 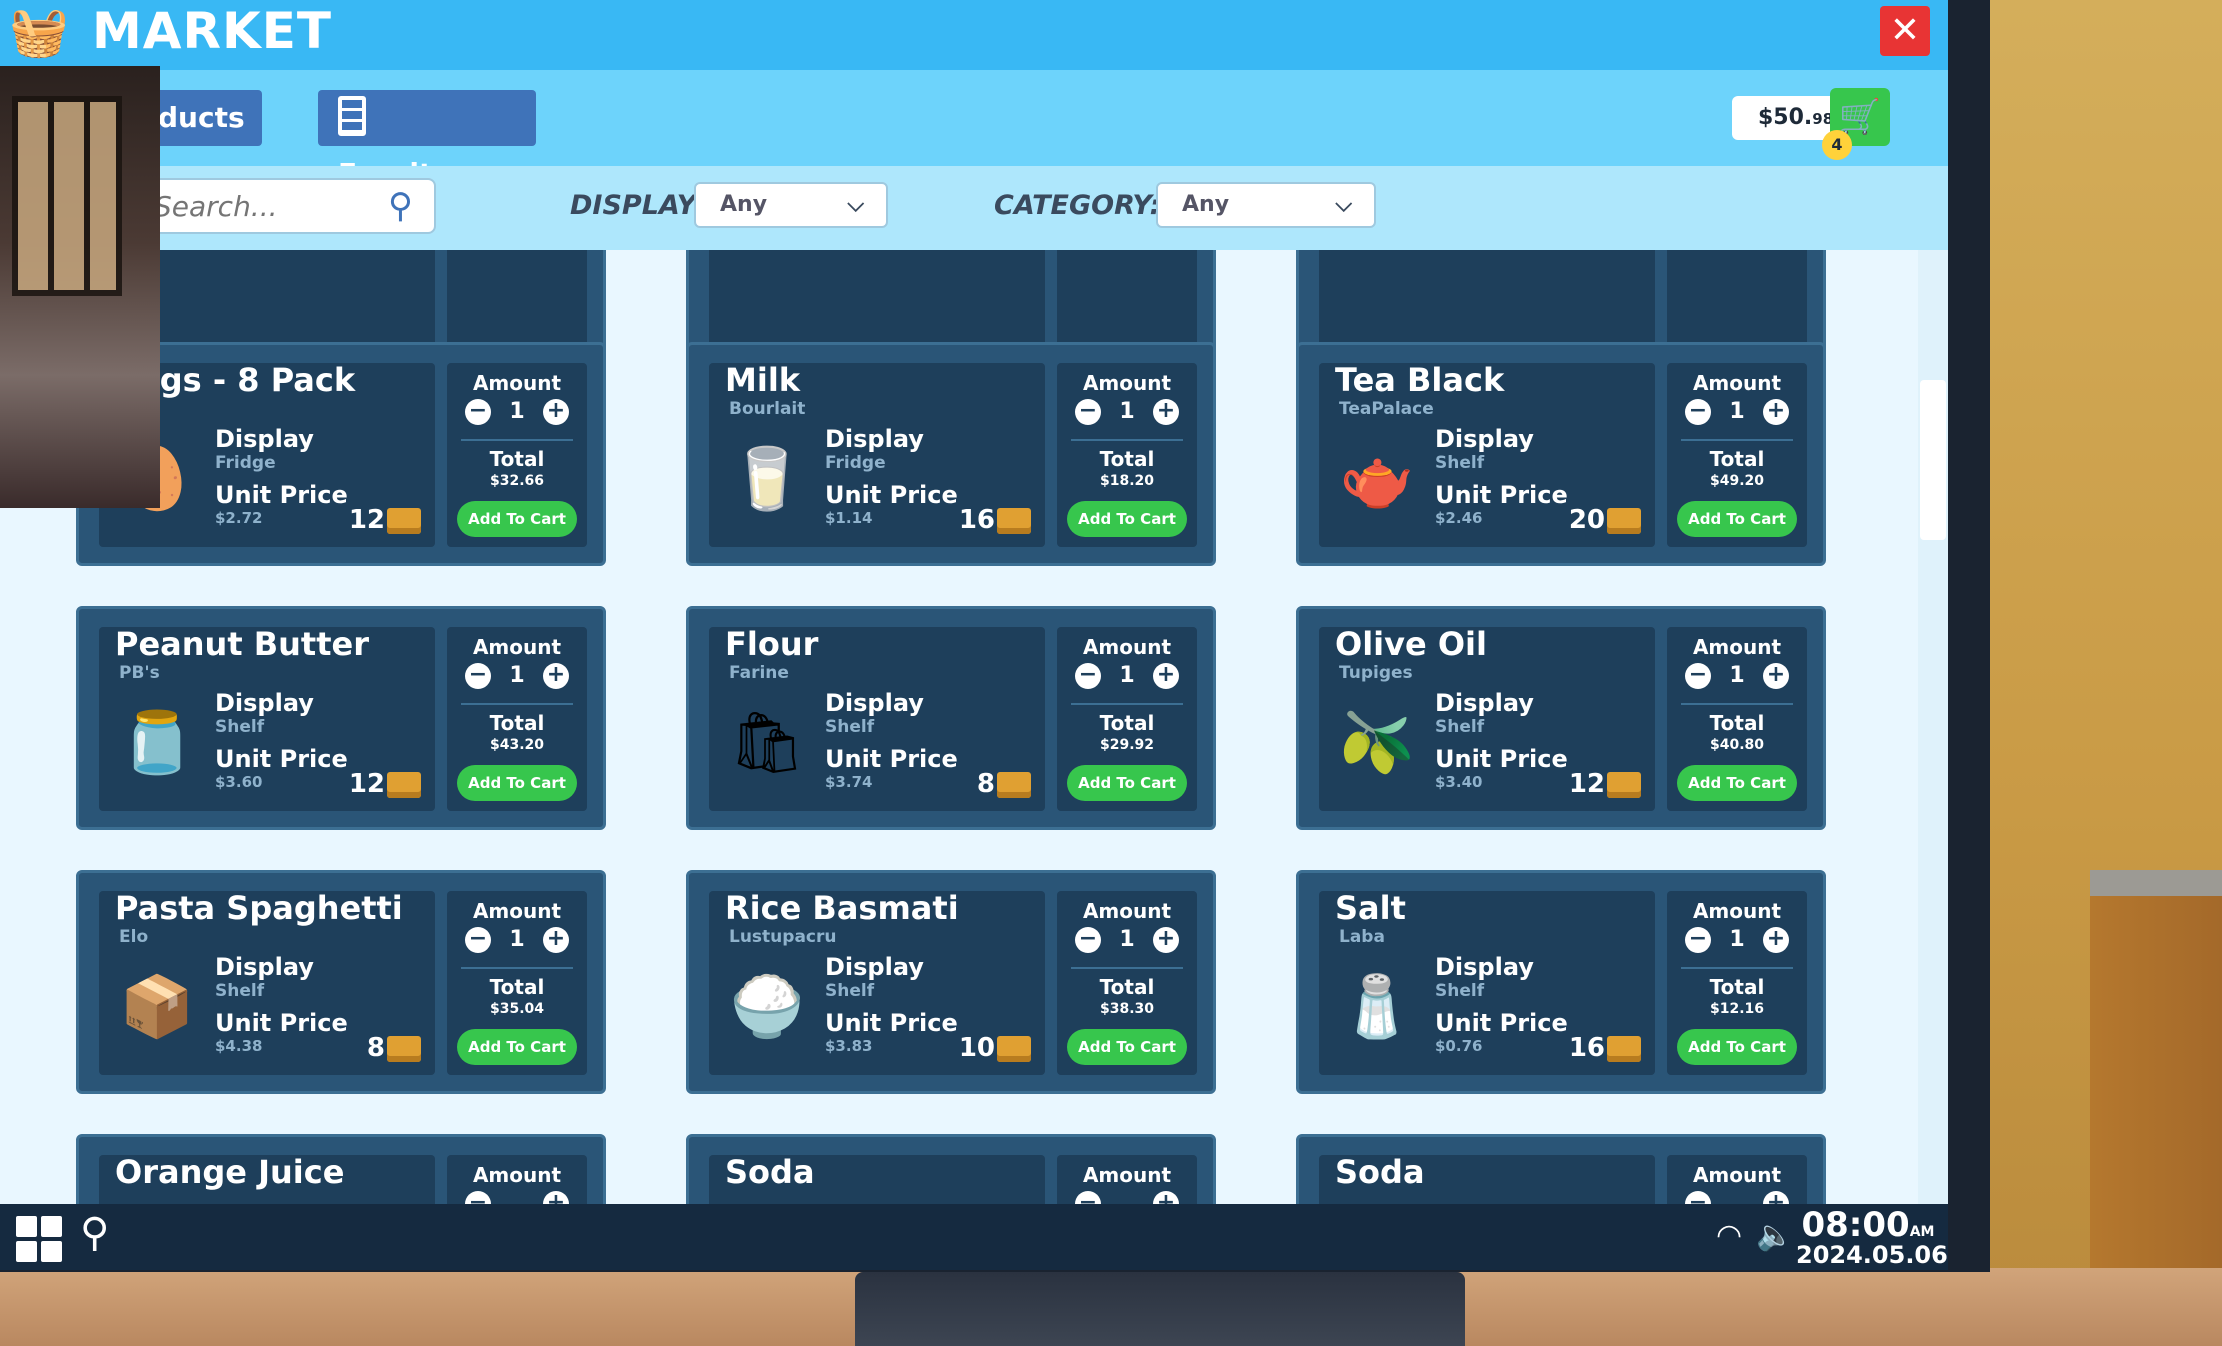 I want to click on catalog-scrollbar, so click(x=1933, y=727).